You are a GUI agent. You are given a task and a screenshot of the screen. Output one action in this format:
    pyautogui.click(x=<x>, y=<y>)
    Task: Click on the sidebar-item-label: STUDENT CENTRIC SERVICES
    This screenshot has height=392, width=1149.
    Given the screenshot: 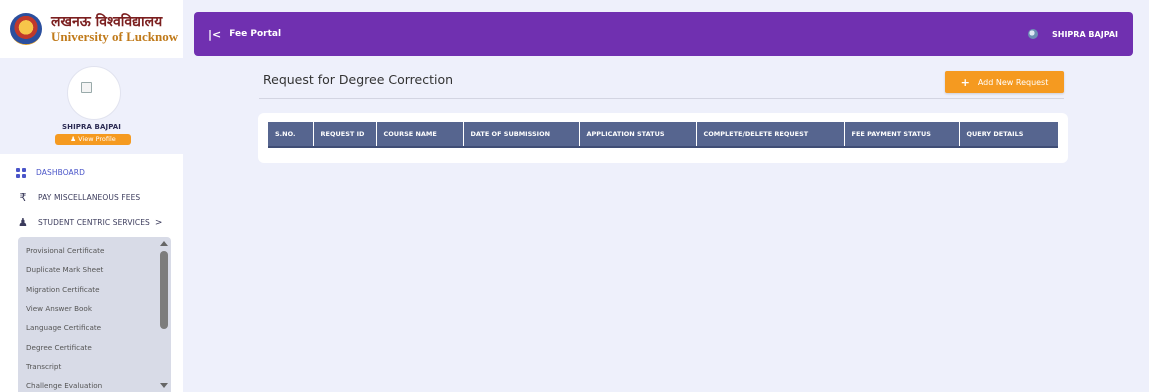 What is the action you would take?
    pyautogui.click(x=94, y=222)
    